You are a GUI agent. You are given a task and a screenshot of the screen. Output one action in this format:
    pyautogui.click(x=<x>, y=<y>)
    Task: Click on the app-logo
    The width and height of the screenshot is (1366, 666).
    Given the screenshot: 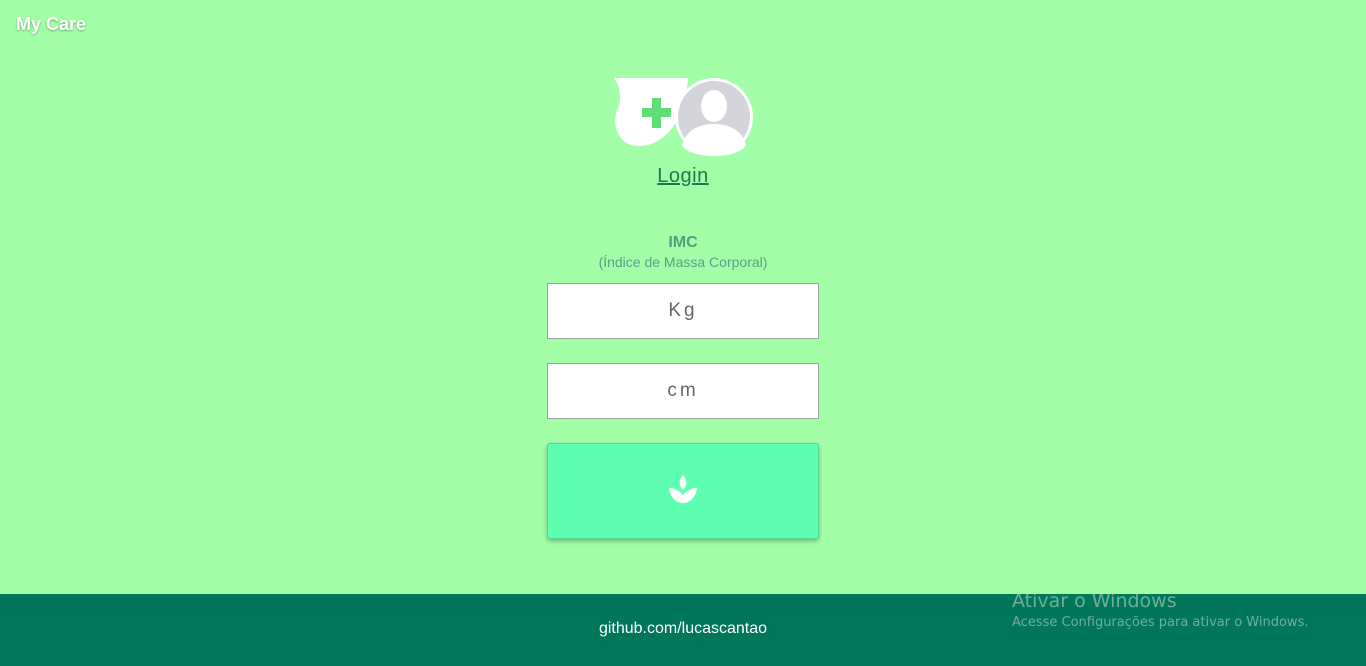 What is the action you would take?
    pyautogui.click(x=683, y=117)
    